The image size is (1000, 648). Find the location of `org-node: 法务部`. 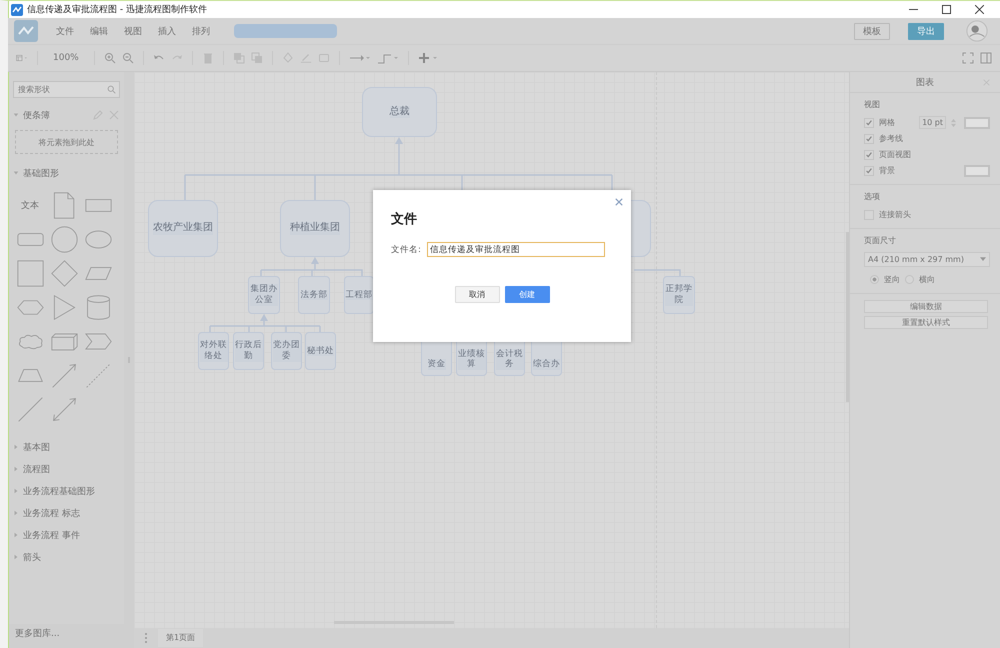

org-node: 法务部 is located at coordinates (314, 295).